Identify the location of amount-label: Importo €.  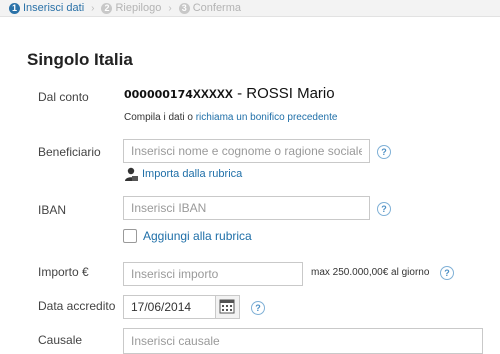
(63, 272).